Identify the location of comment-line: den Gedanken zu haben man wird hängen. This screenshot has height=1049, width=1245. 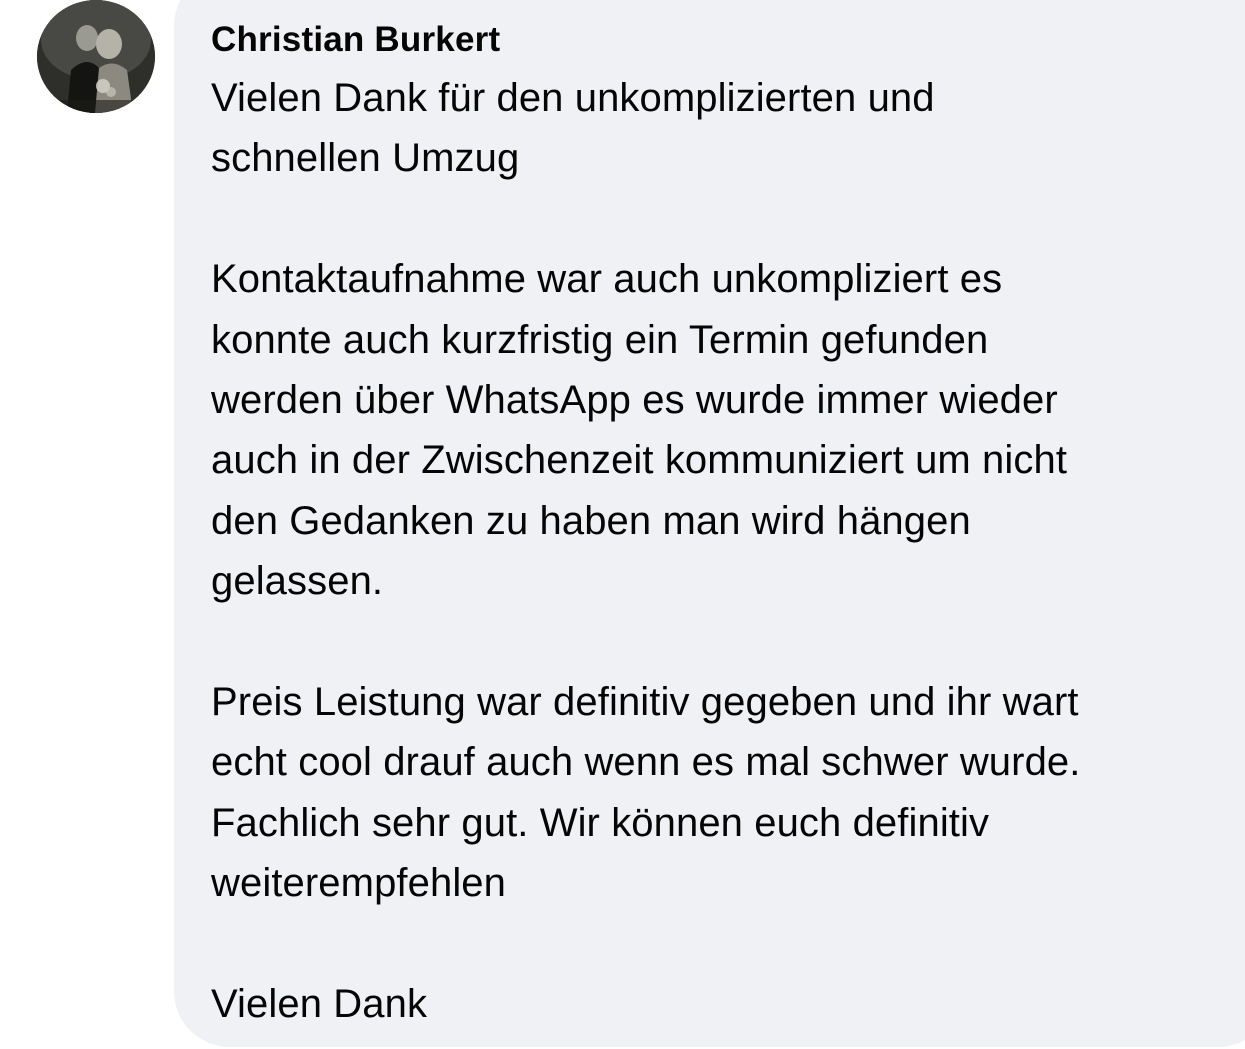
(591, 520).